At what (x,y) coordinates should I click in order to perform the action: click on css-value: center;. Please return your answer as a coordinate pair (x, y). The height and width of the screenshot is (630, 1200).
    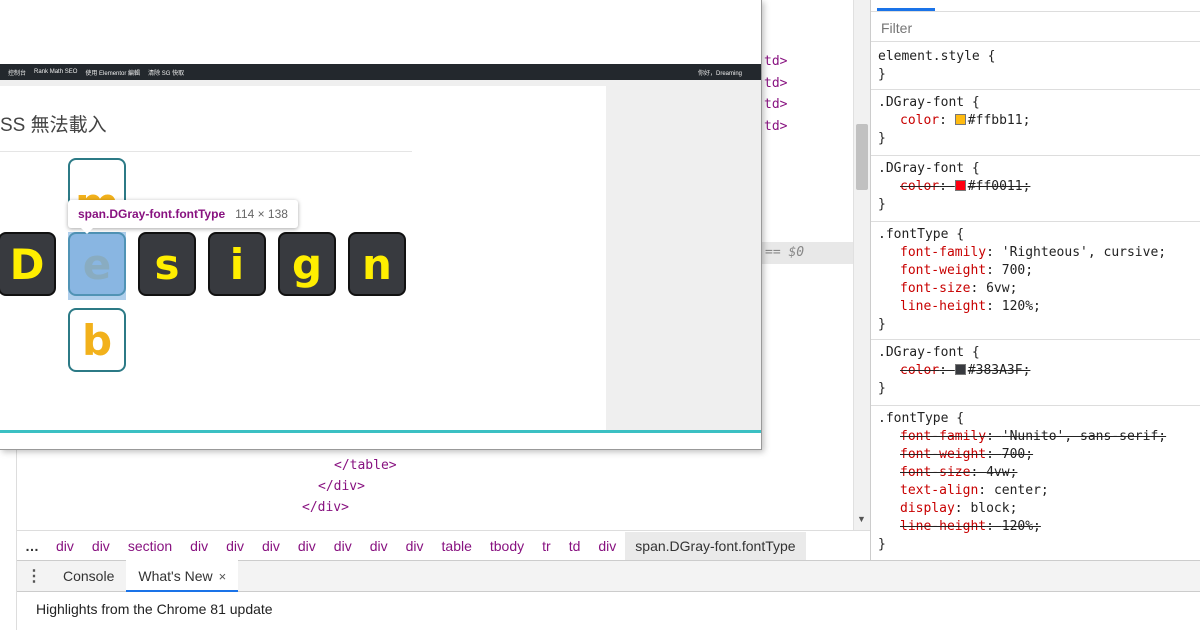
    Looking at the image, I should click on (1021, 490).